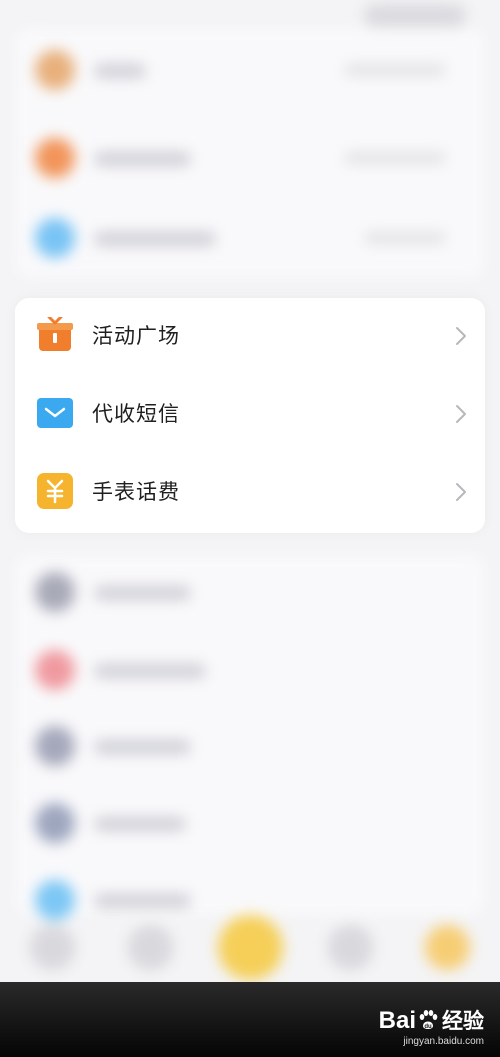  What do you see at coordinates (136, 492) in the screenshot?
I see `menu-item-label: 手表话费` at bounding box center [136, 492].